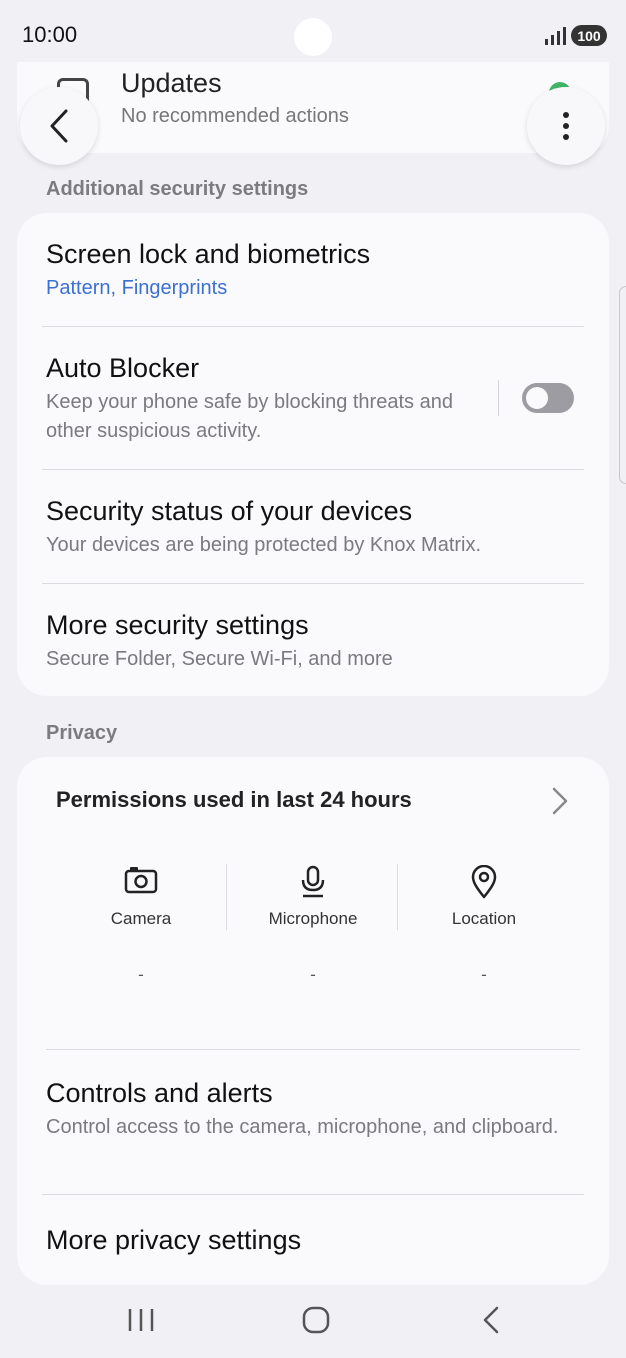 The width and height of the screenshot is (626, 1358). What do you see at coordinates (229, 511) in the screenshot?
I see `item-title: Security status of your devices` at bounding box center [229, 511].